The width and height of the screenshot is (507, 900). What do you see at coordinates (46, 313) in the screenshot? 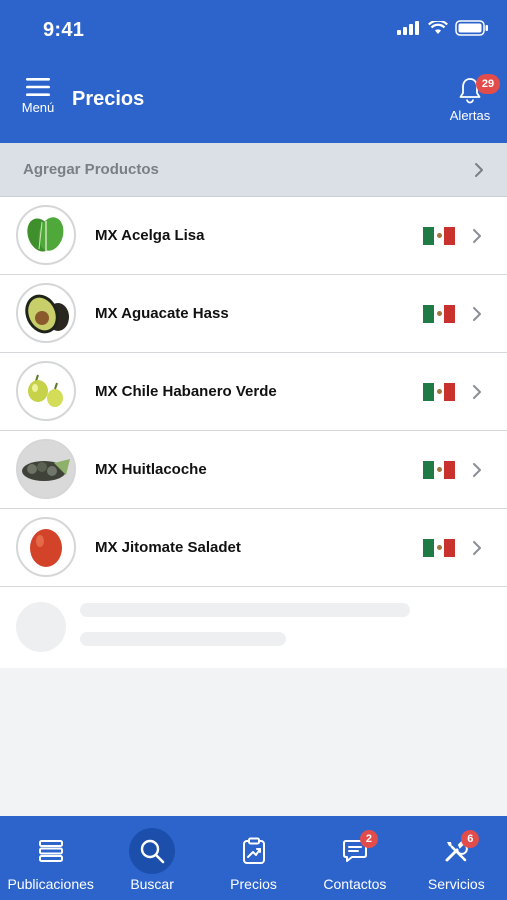
I see `avocado-icon` at bounding box center [46, 313].